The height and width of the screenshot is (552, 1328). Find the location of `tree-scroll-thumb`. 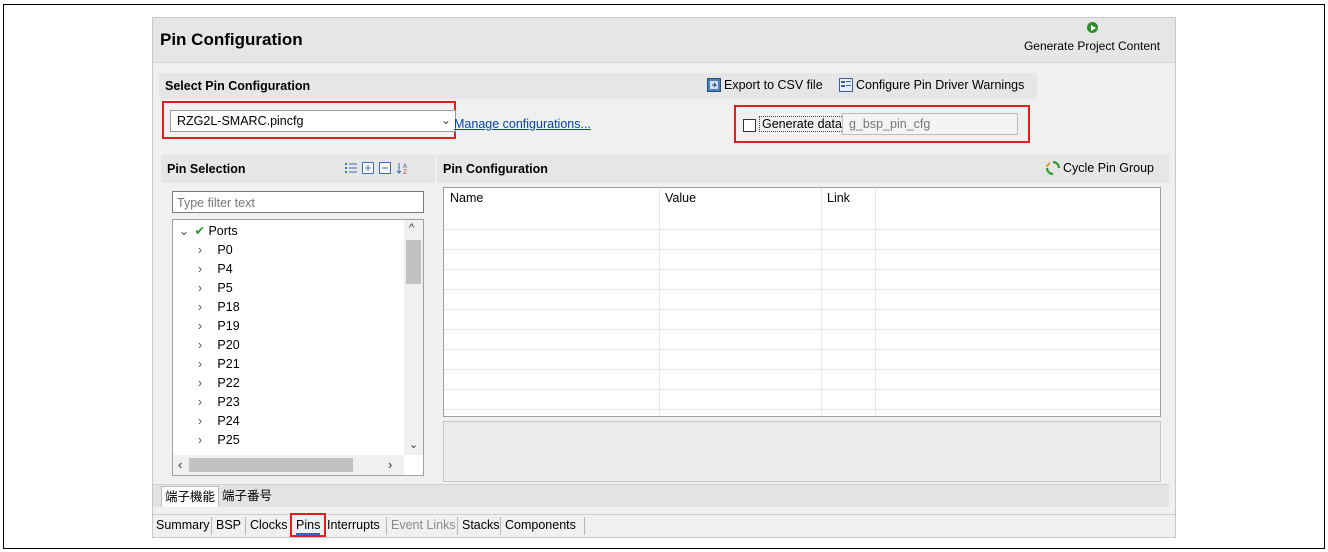

tree-scroll-thumb is located at coordinates (413, 262).